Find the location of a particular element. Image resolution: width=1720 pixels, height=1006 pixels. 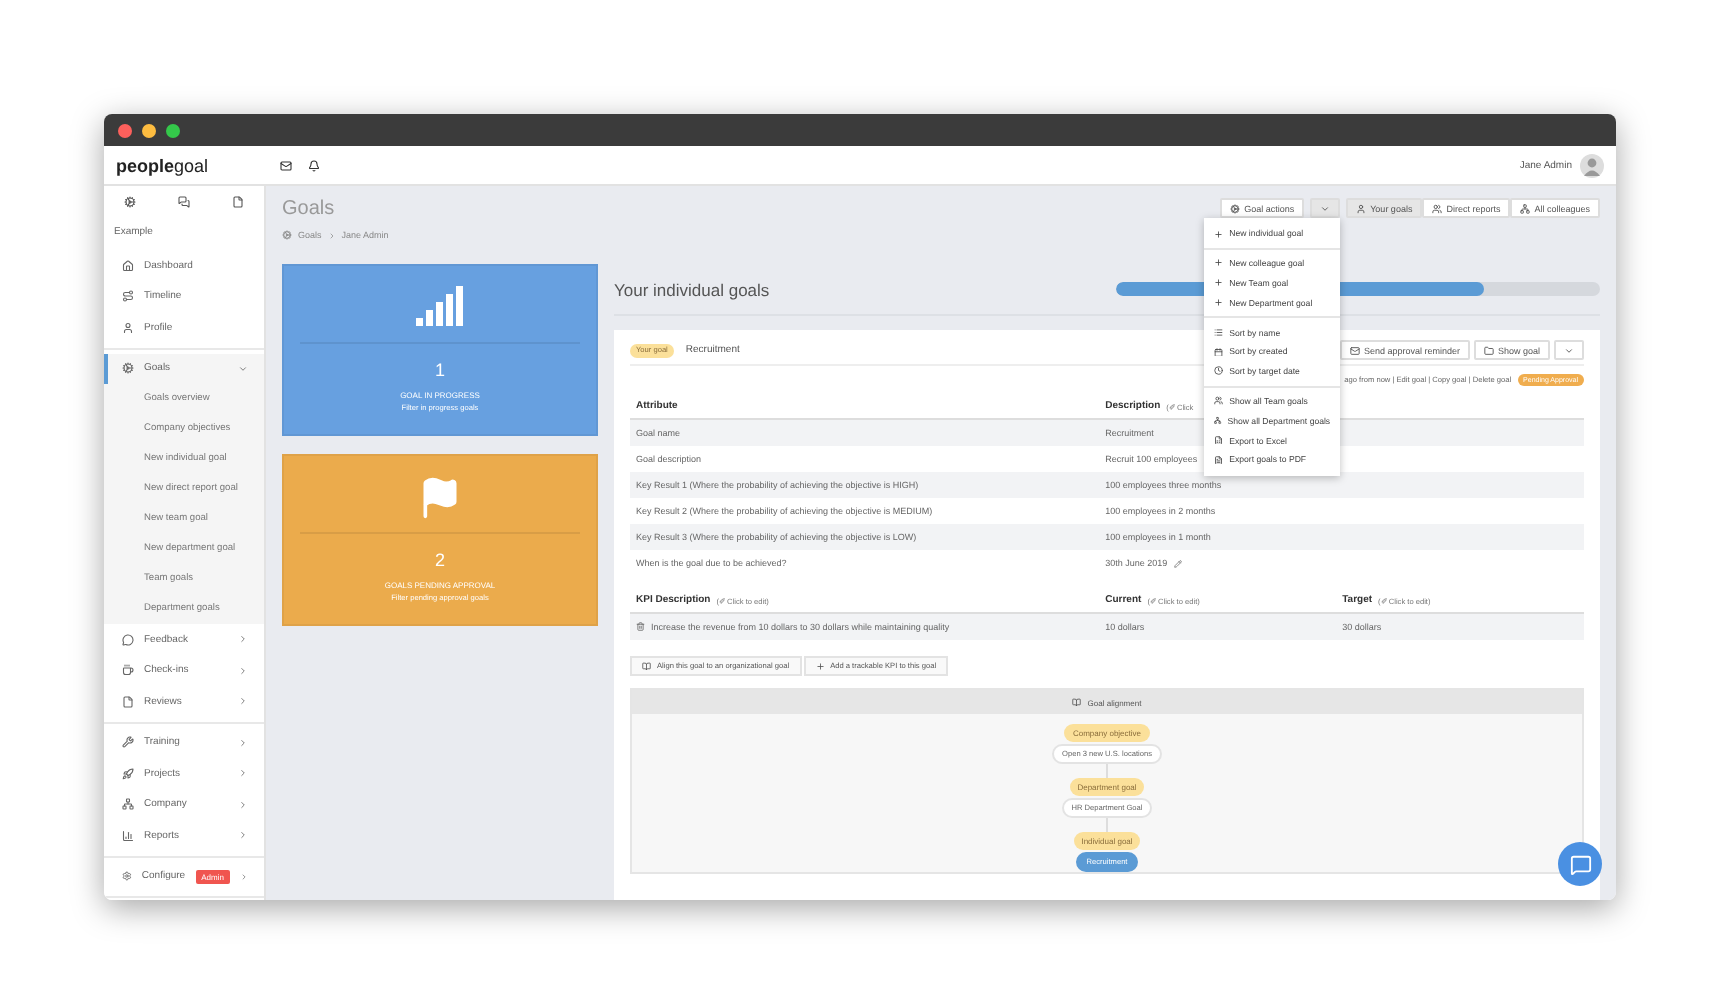

list-icon is located at coordinates (1219, 332).